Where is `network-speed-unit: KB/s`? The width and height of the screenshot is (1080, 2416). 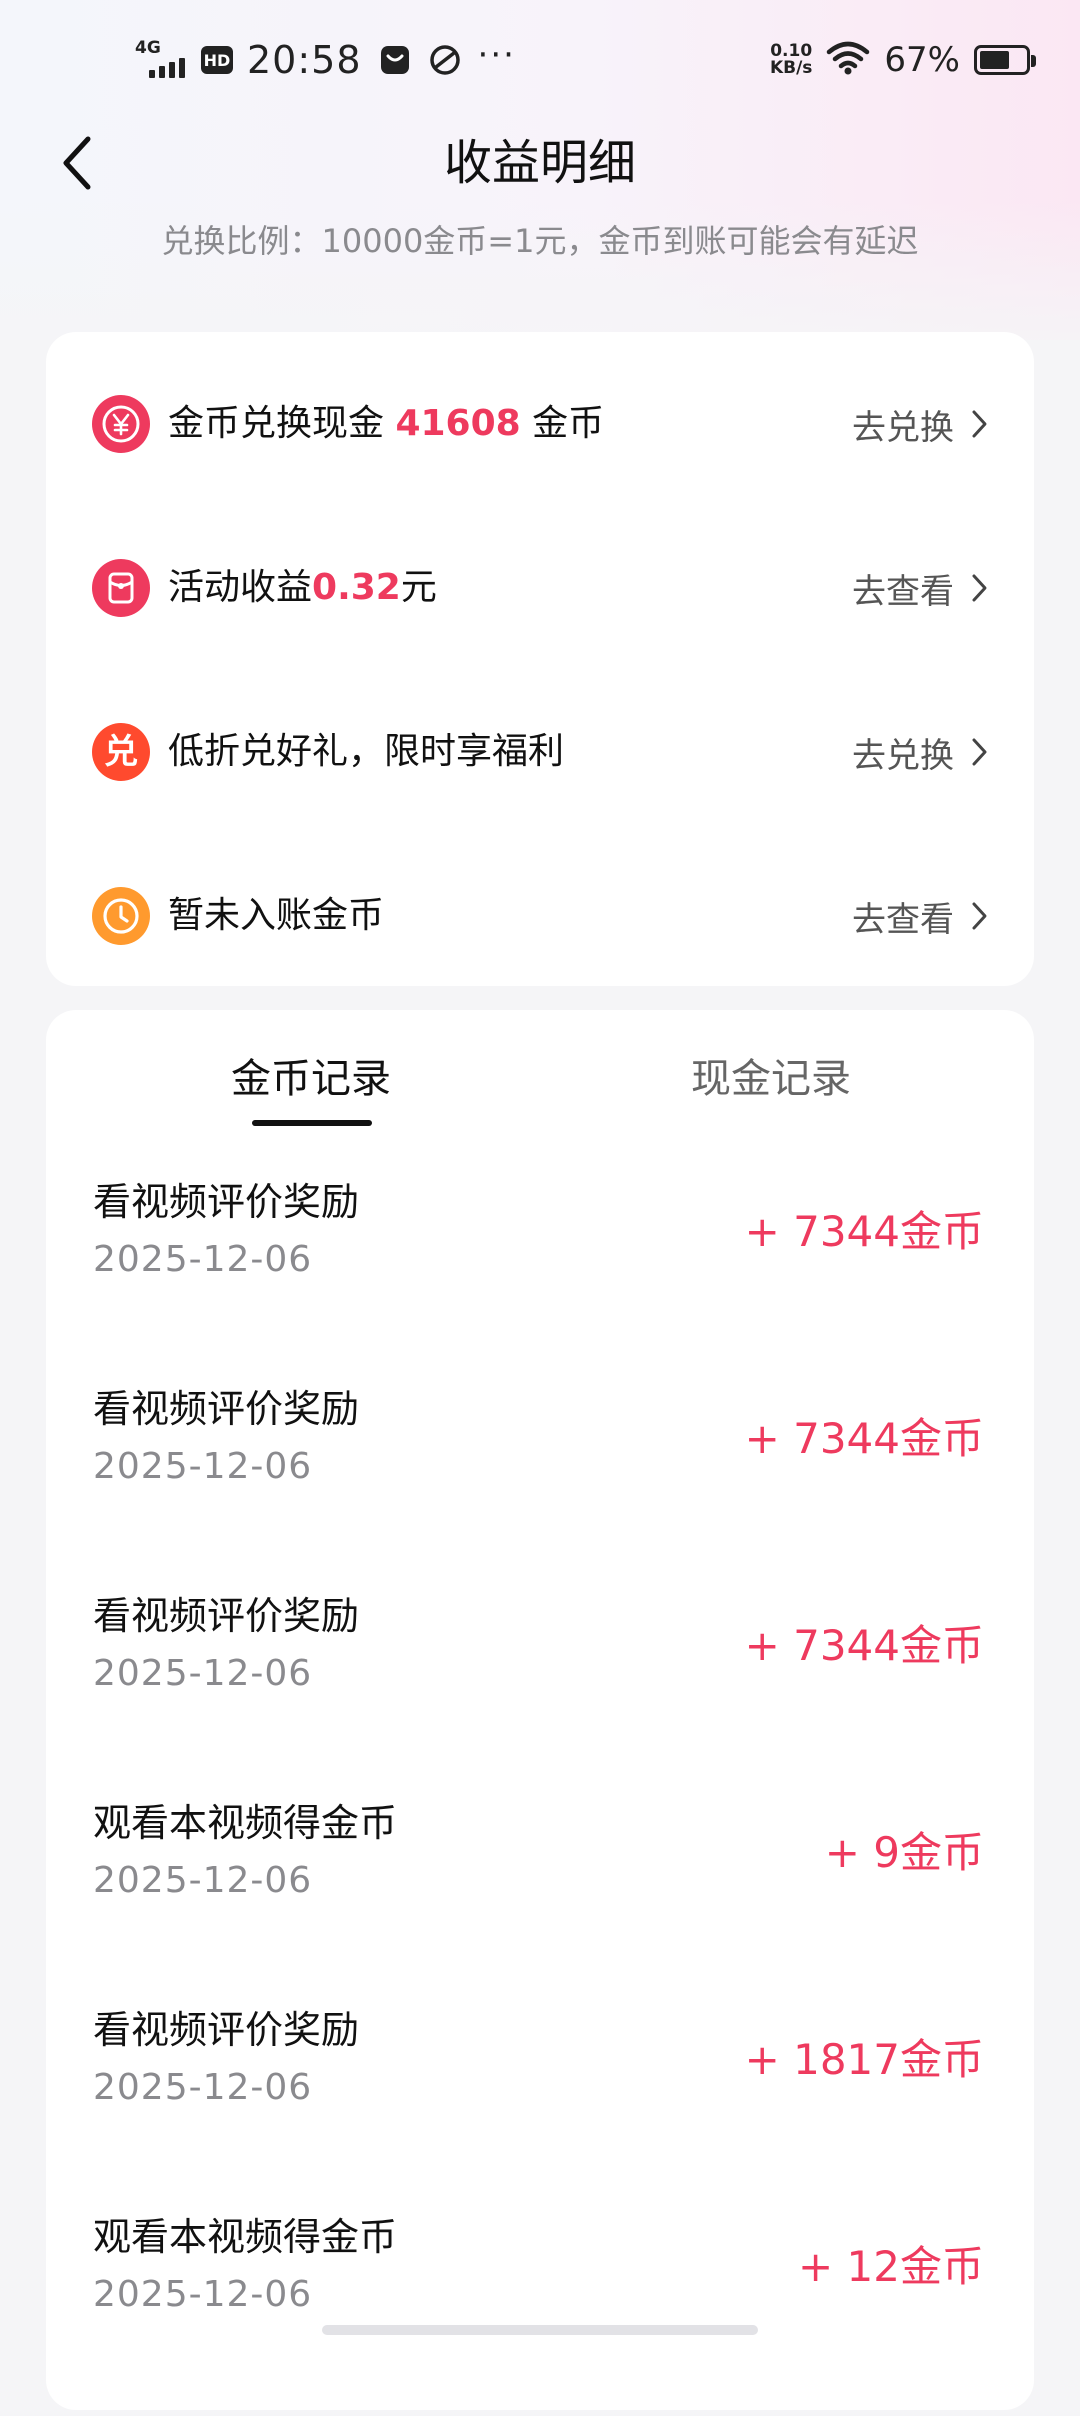 network-speed-unit: KB/s is located at coordinates (791, 68).